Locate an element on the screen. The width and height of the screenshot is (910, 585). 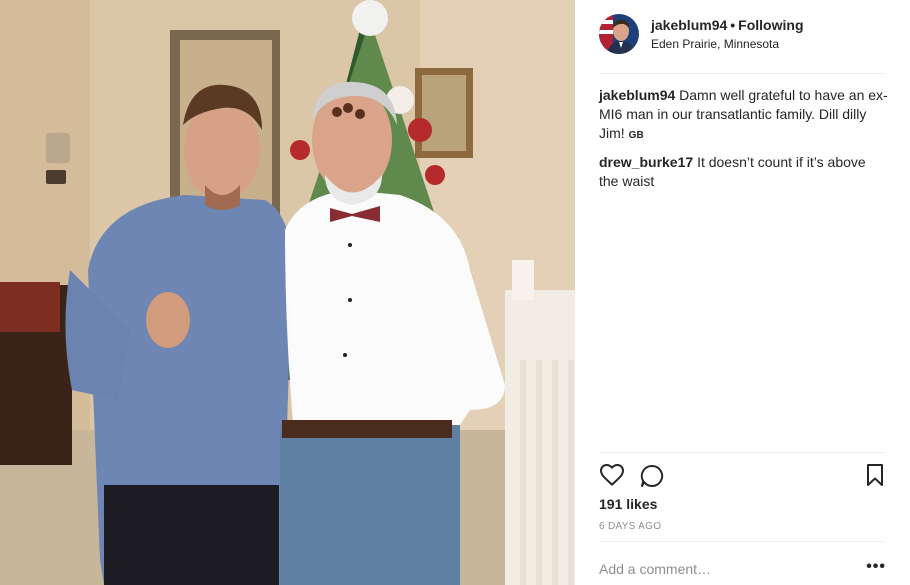
comment-divider is located at coordinates (742, 541).